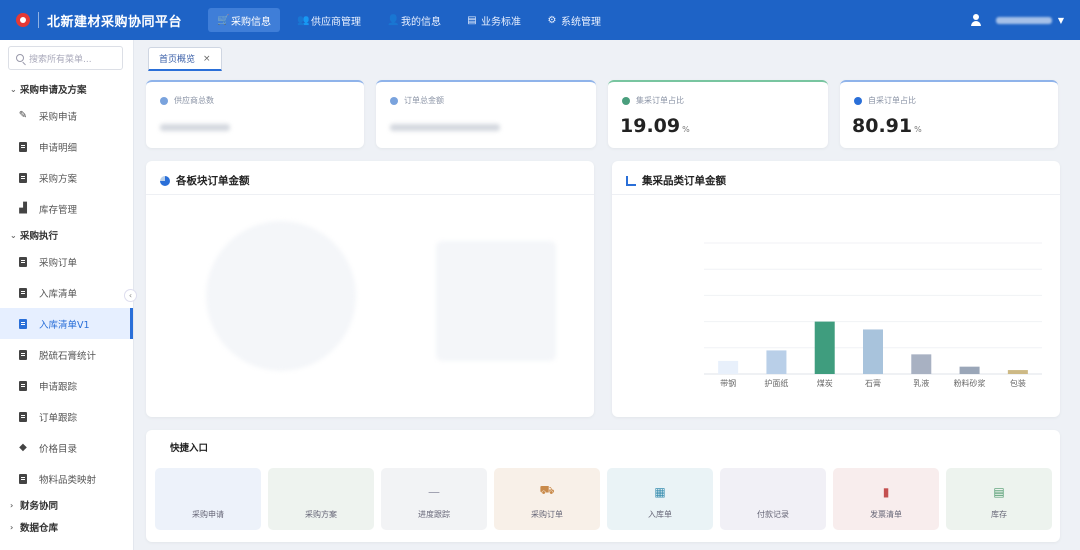 Image resolution: width=1080 pixels, height=550 pixels. What do you see at coordinates (165, 180) in the screenshot?
I see `pie-chart-icon` at bounding box center [165, 180].